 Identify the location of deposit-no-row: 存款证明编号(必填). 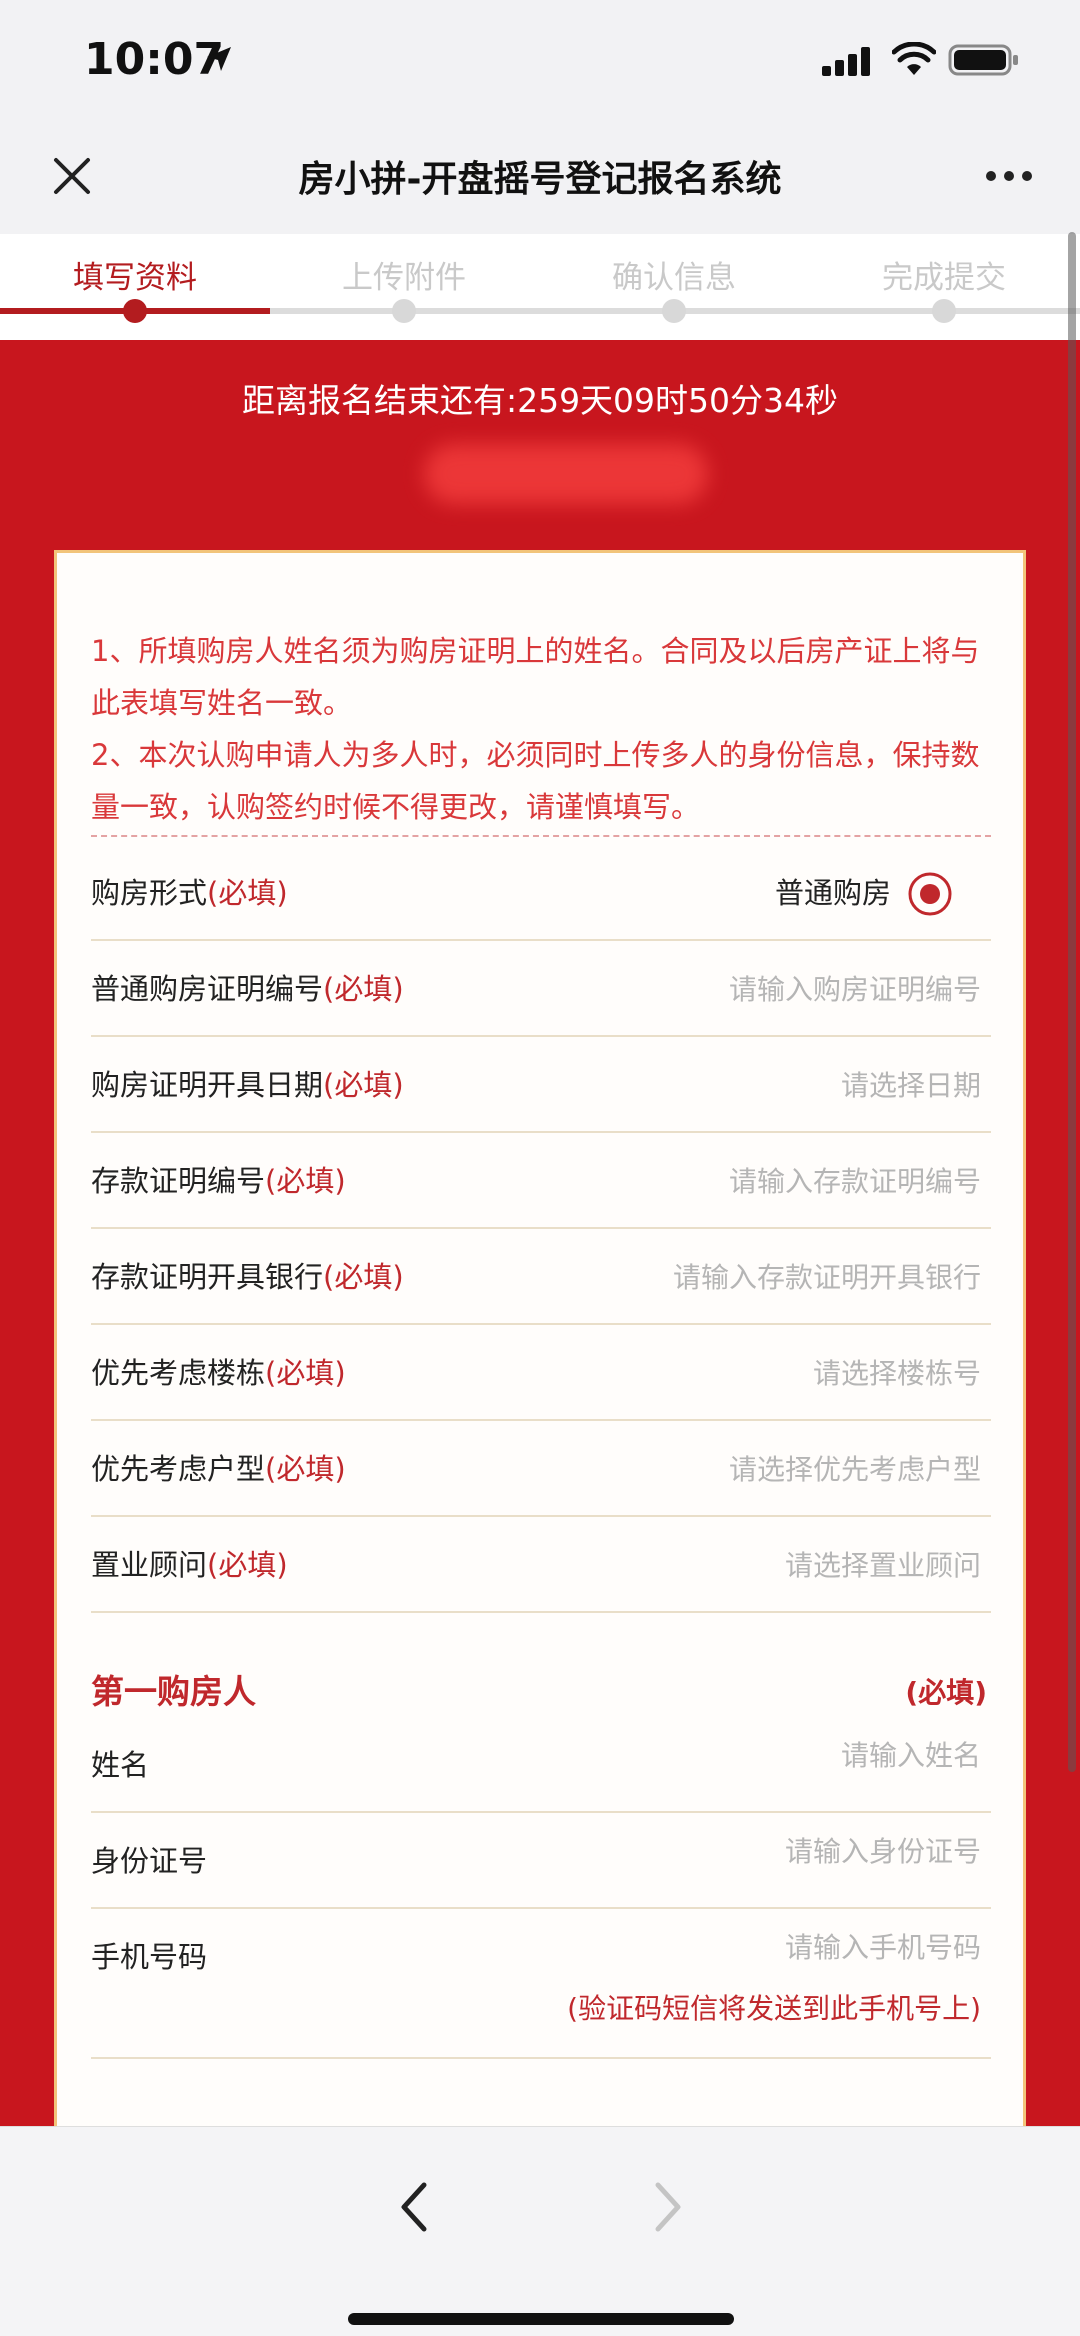
(541, 1181).